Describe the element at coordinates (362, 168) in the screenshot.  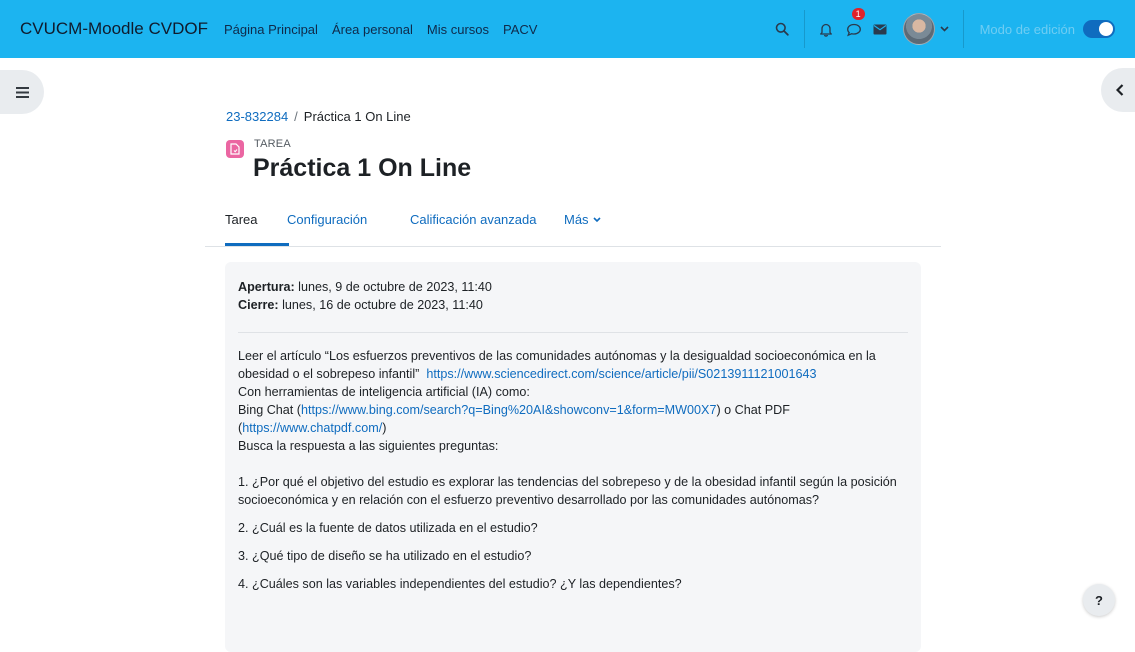
I see `page-title: Práctica 1 On Line` at that location.